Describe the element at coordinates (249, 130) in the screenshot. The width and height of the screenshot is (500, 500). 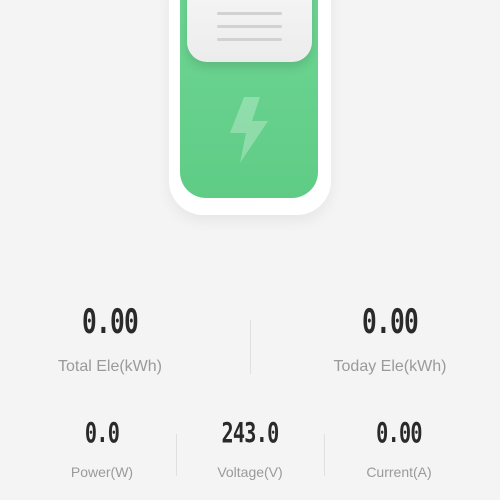
I see `lightning-bolt-icon` at that location.